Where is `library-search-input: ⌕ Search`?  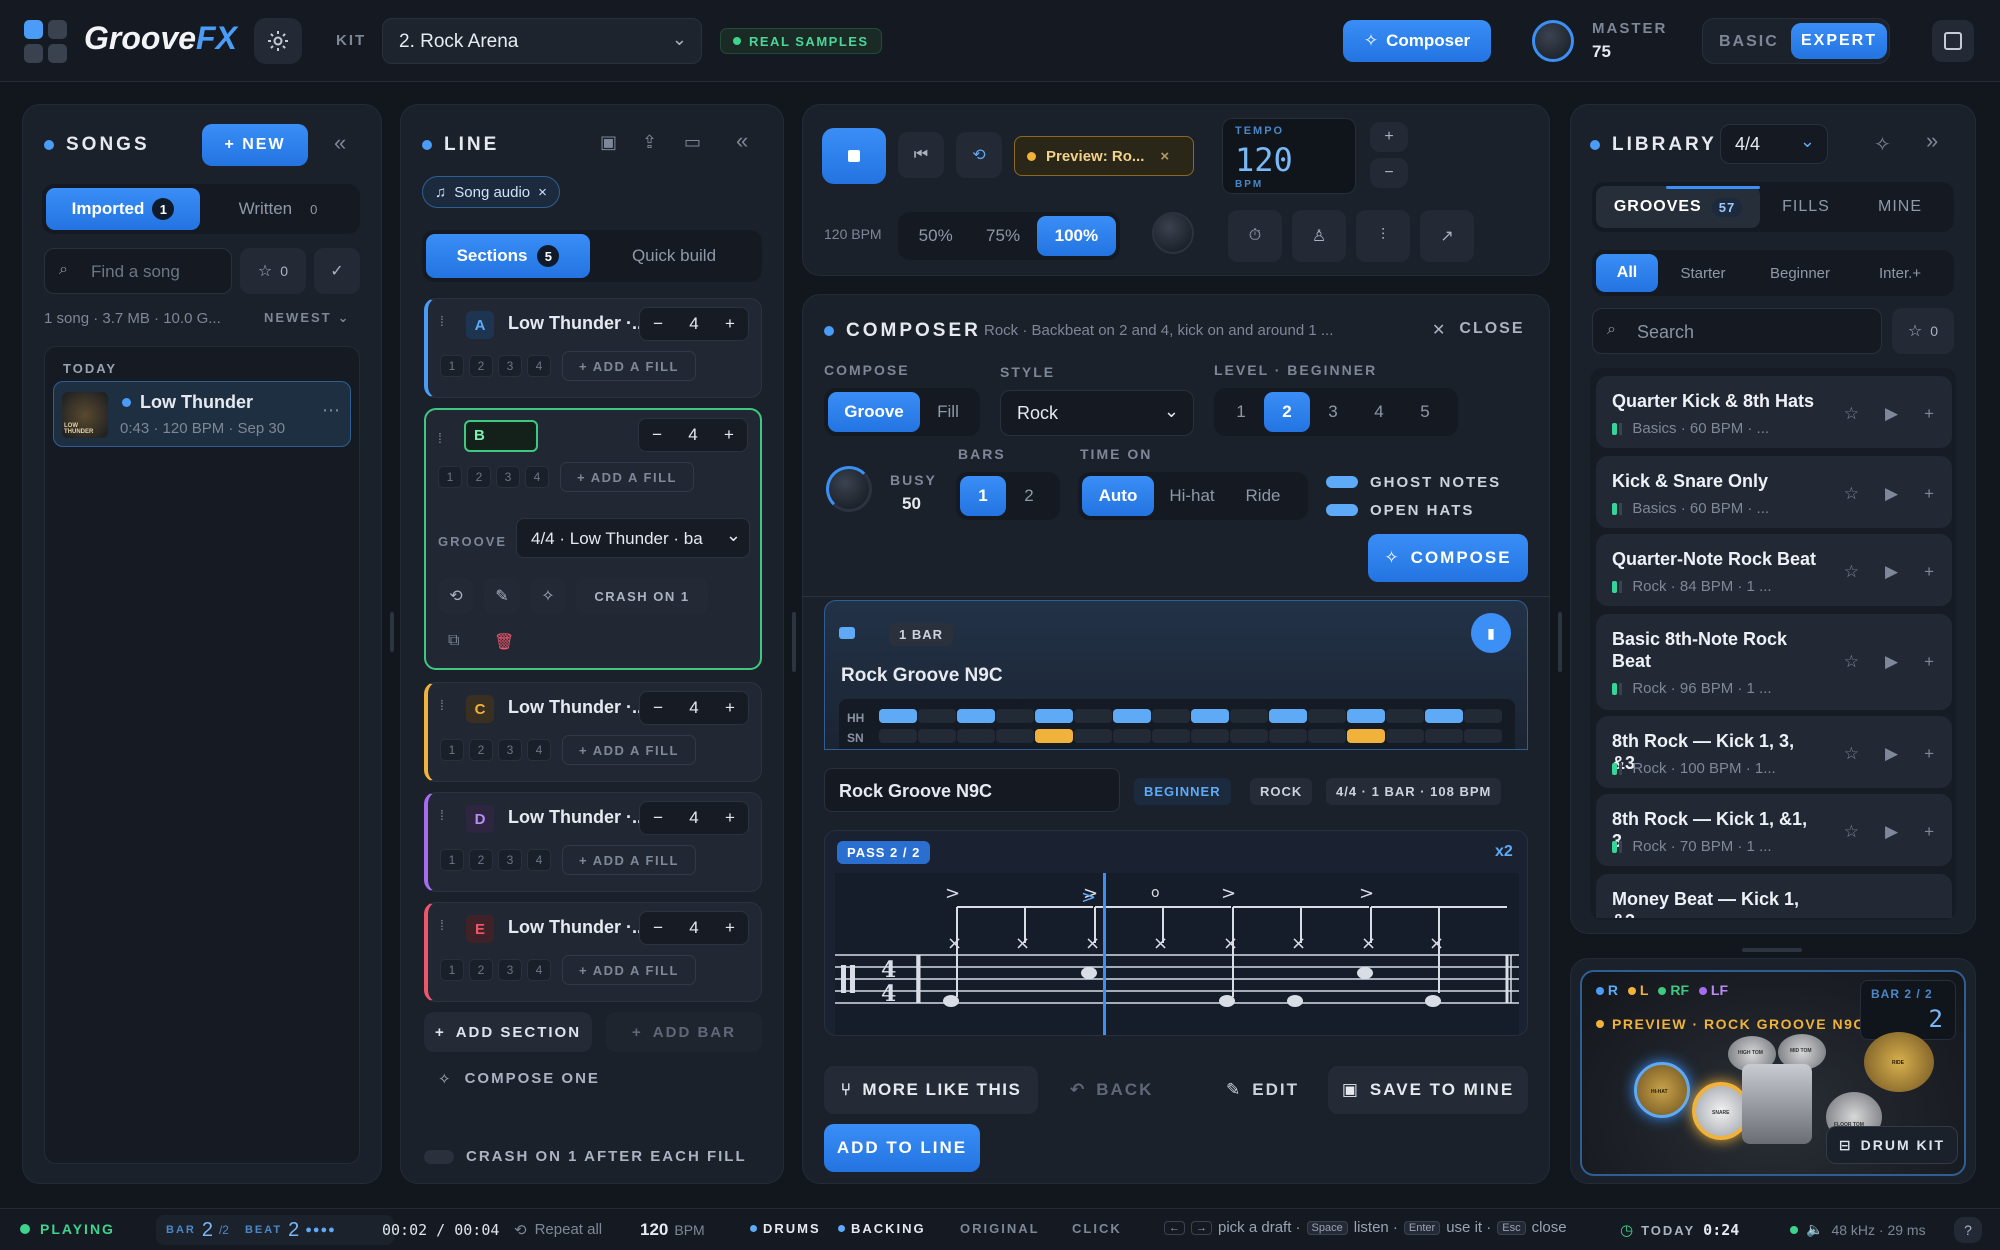
library-search-input: ⌕ Search is located at coordinates (1737, 331).